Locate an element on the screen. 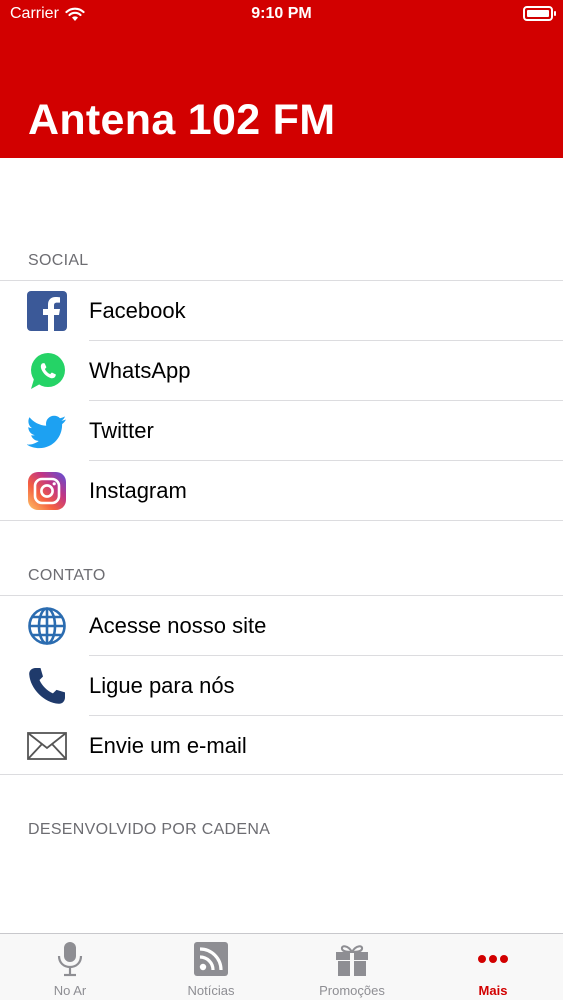 The width and height of the screenshot is (563, 1000). tab-noticias: Notícias is located at coordinates (211, 967).